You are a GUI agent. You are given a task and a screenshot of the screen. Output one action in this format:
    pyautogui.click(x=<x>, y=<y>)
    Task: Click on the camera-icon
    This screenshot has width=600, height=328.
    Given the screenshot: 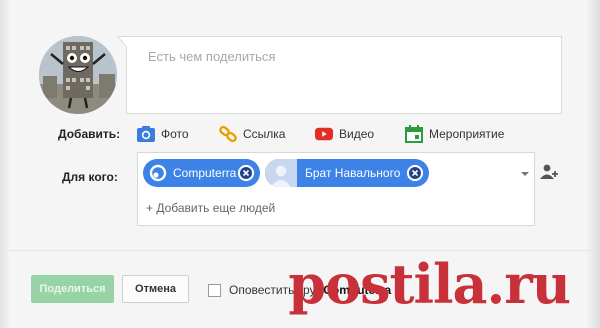 What is the action you would take?
    pyautogui.click(x=146, y=134)
    